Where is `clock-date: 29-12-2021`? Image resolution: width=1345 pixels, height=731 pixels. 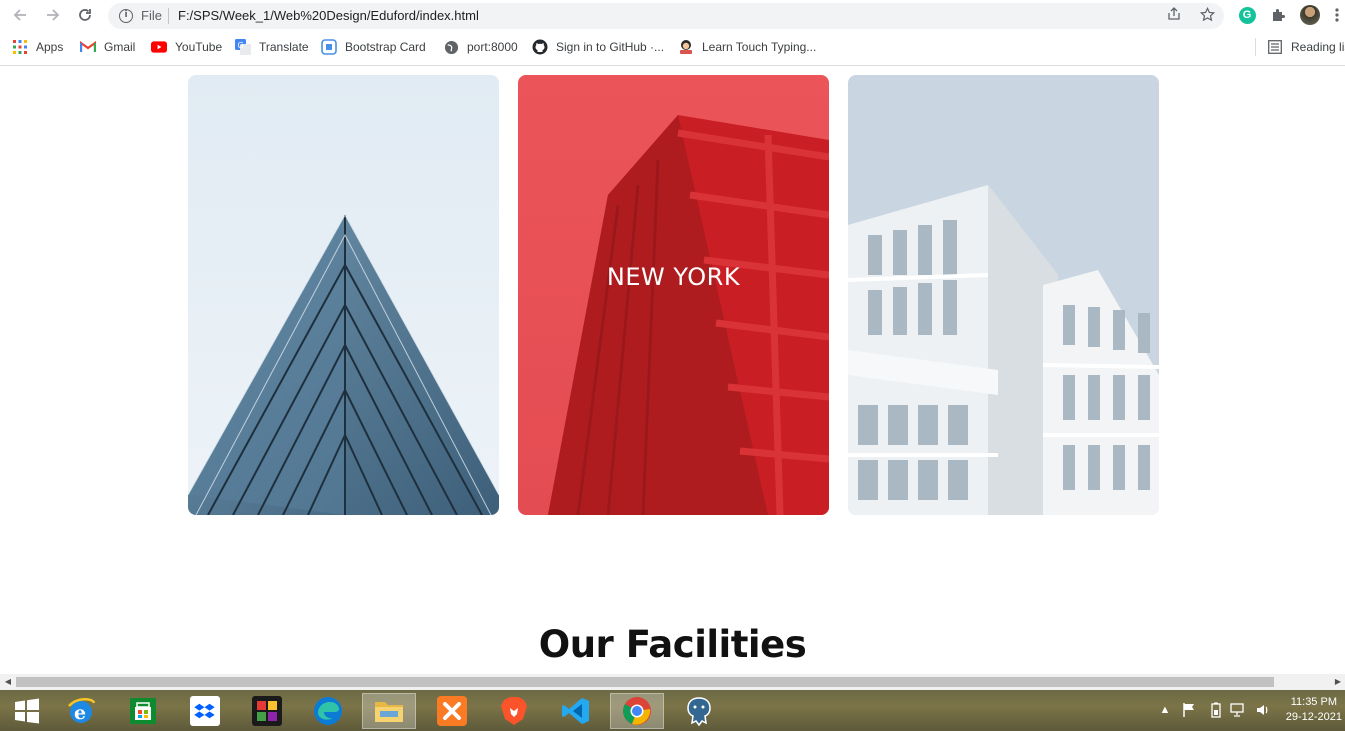
clock-date: 29-12-2021 is located at coordinates (1313, 717).